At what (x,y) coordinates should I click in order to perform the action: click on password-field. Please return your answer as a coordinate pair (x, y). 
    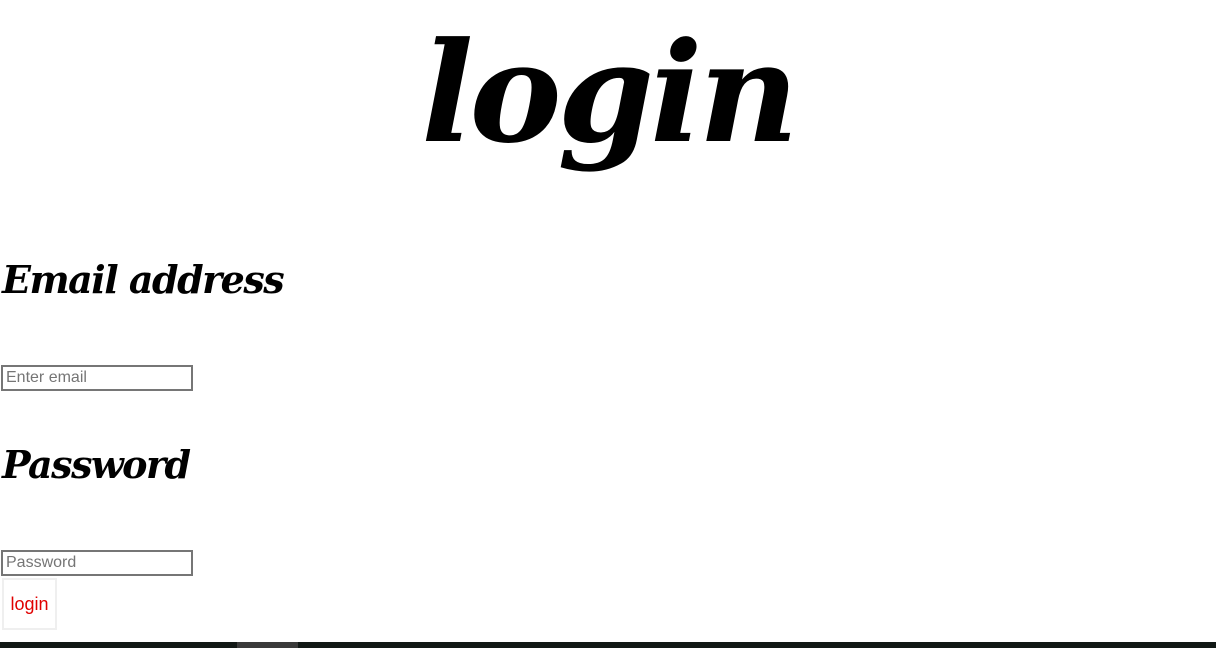
    Looking at the image, I should click on (97, 563).